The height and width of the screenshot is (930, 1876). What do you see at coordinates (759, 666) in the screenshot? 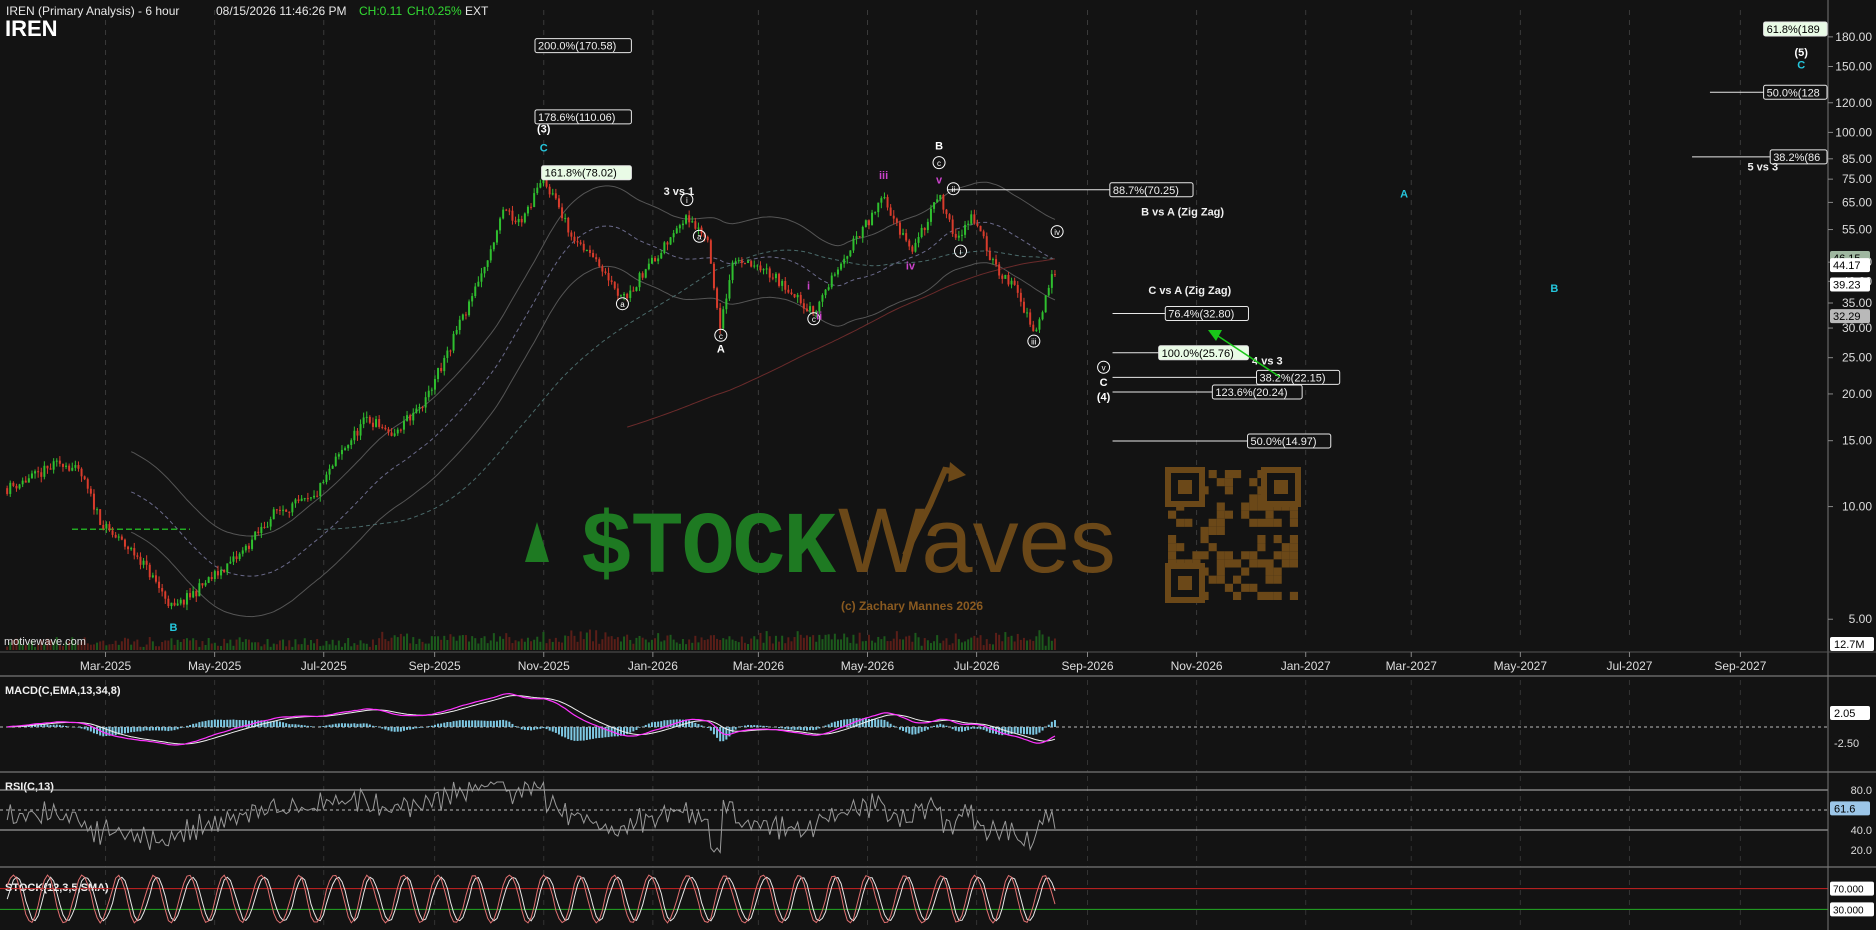
I see `x-tick-label: Mar-2026` at bounding box center [759, 666].